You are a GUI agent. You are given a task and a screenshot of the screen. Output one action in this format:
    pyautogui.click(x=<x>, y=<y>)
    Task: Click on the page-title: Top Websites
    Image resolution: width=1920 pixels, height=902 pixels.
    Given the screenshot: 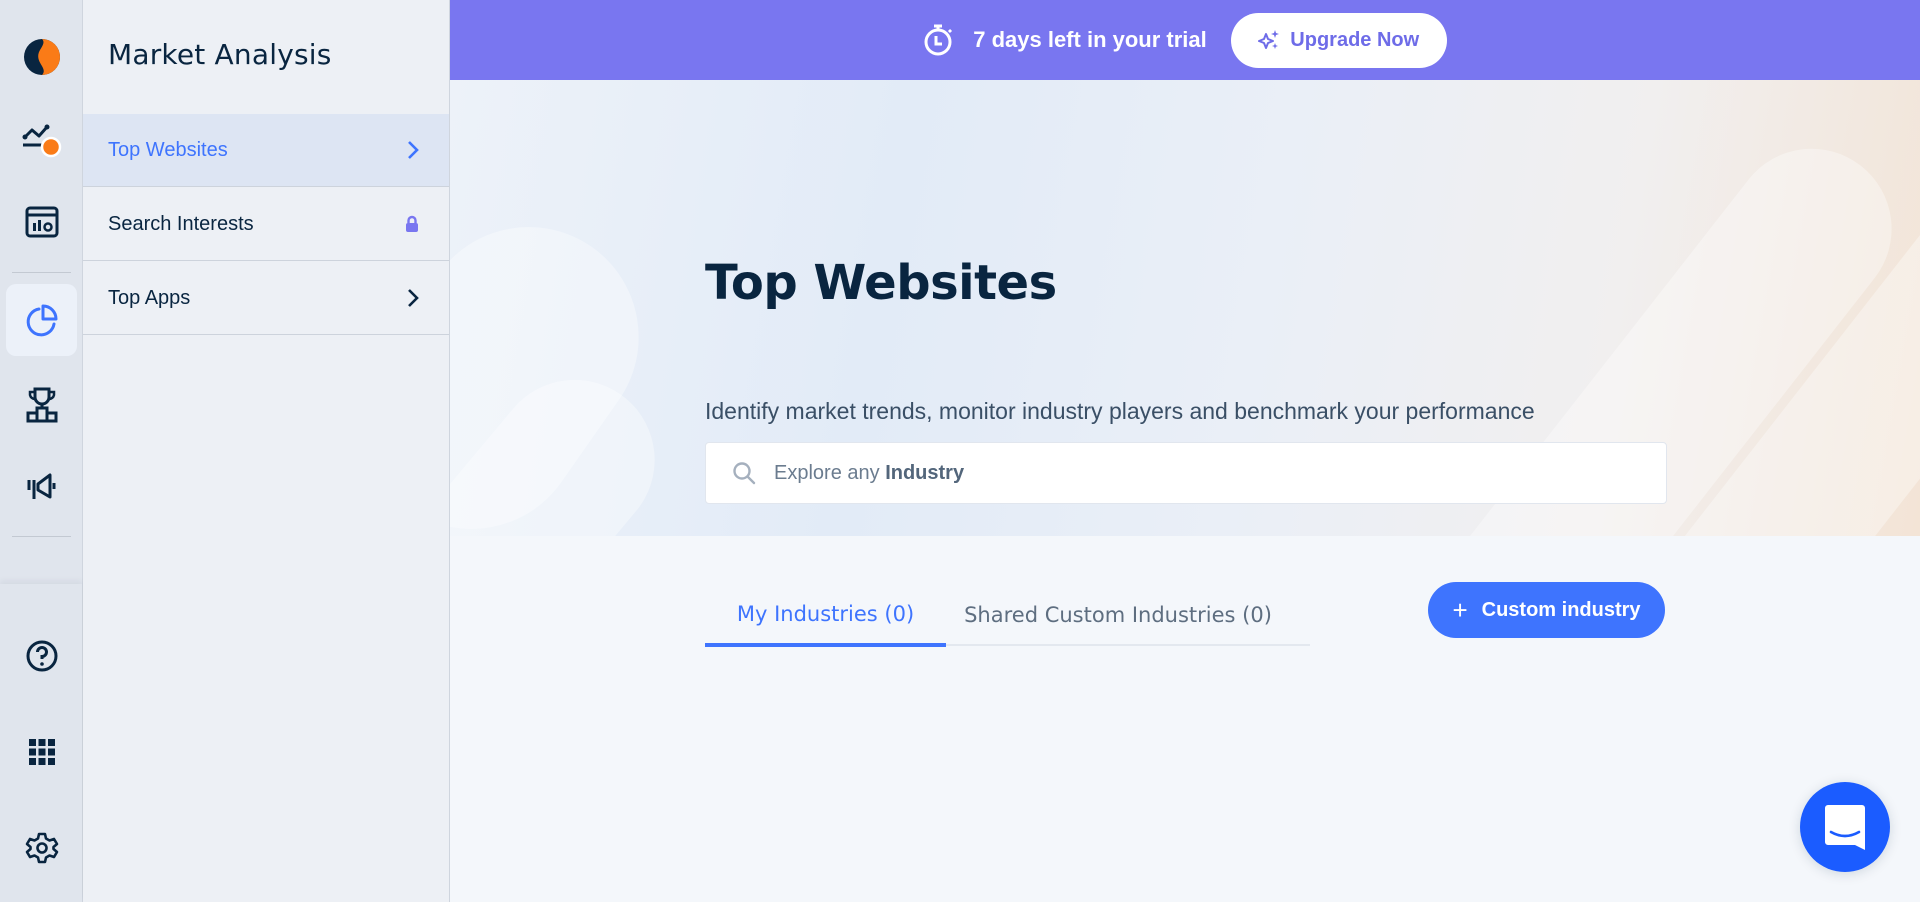 What is the action you would take?
    pyautogui.click(x=881, y=283)
    